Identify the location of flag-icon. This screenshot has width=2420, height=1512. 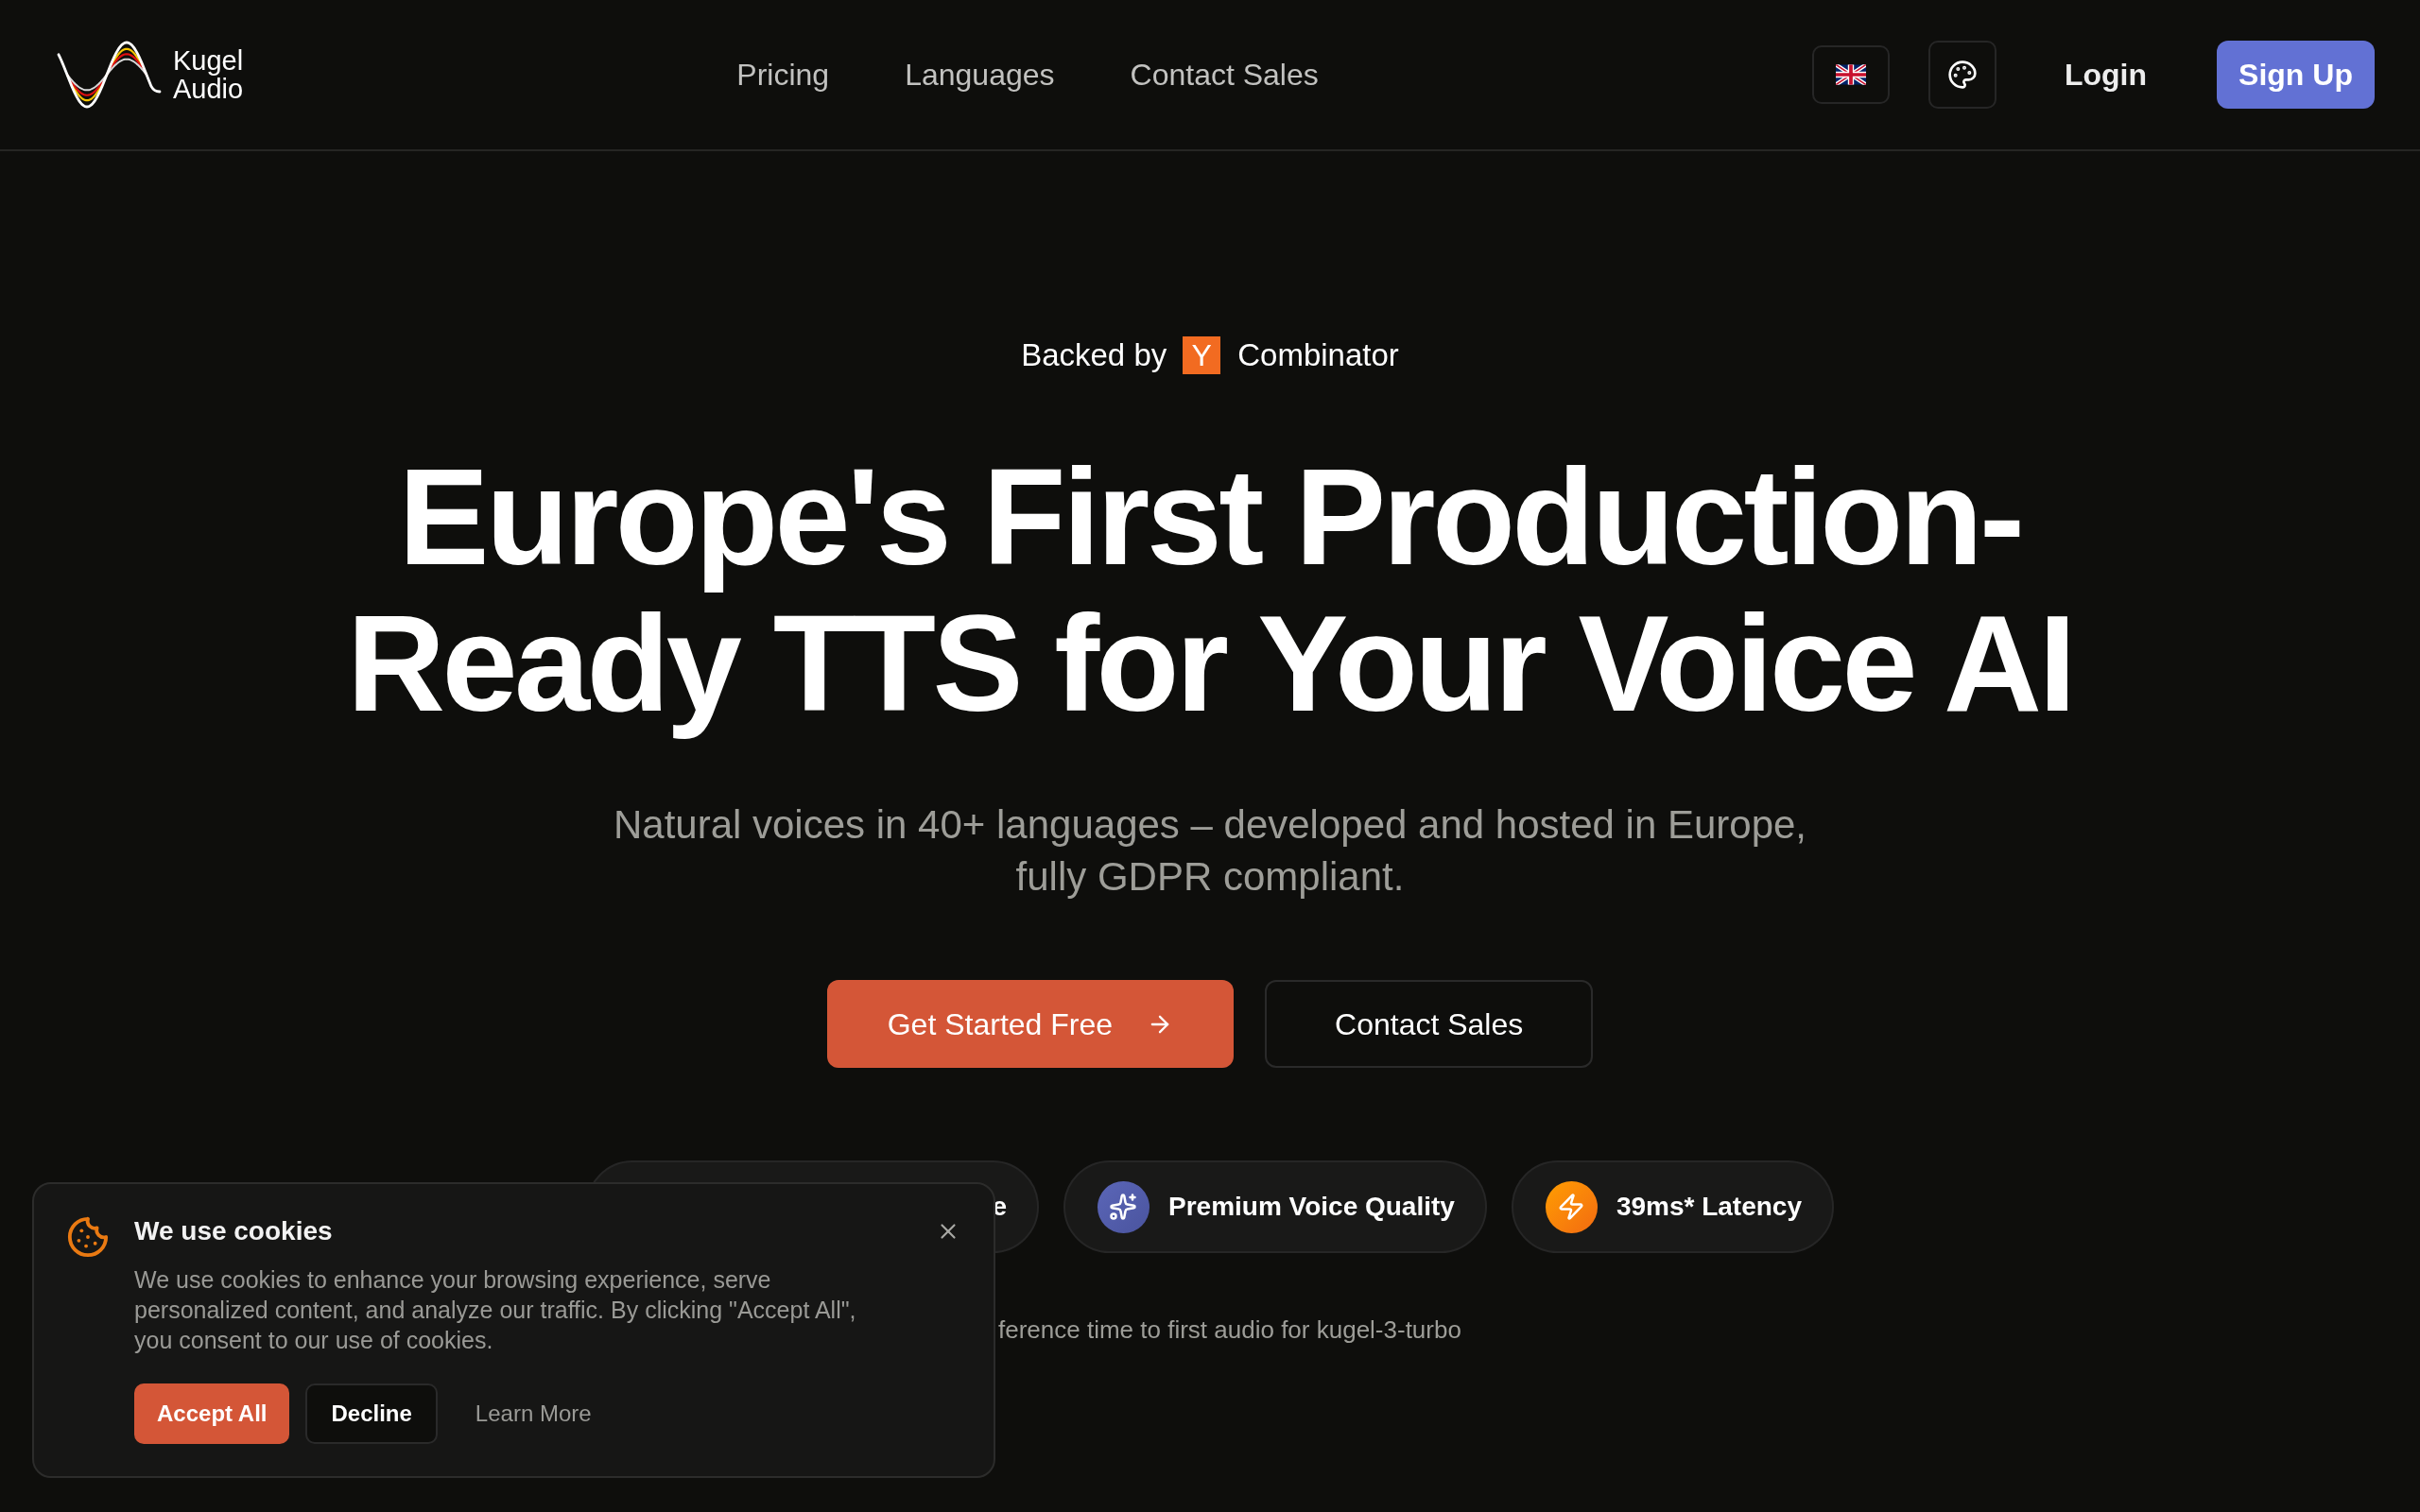
(1850, 74).